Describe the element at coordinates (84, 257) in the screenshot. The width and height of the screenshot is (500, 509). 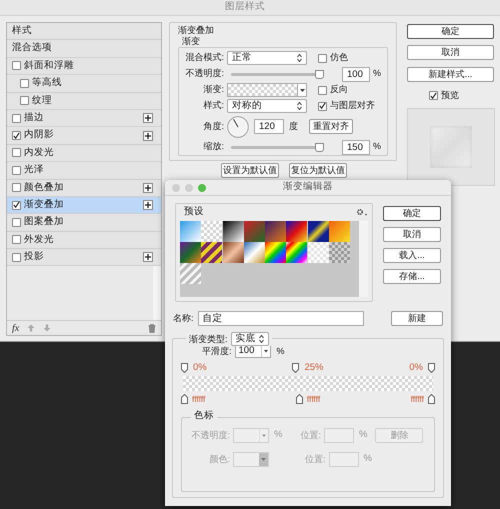
I see `sidebar-item: 投影` at that location.